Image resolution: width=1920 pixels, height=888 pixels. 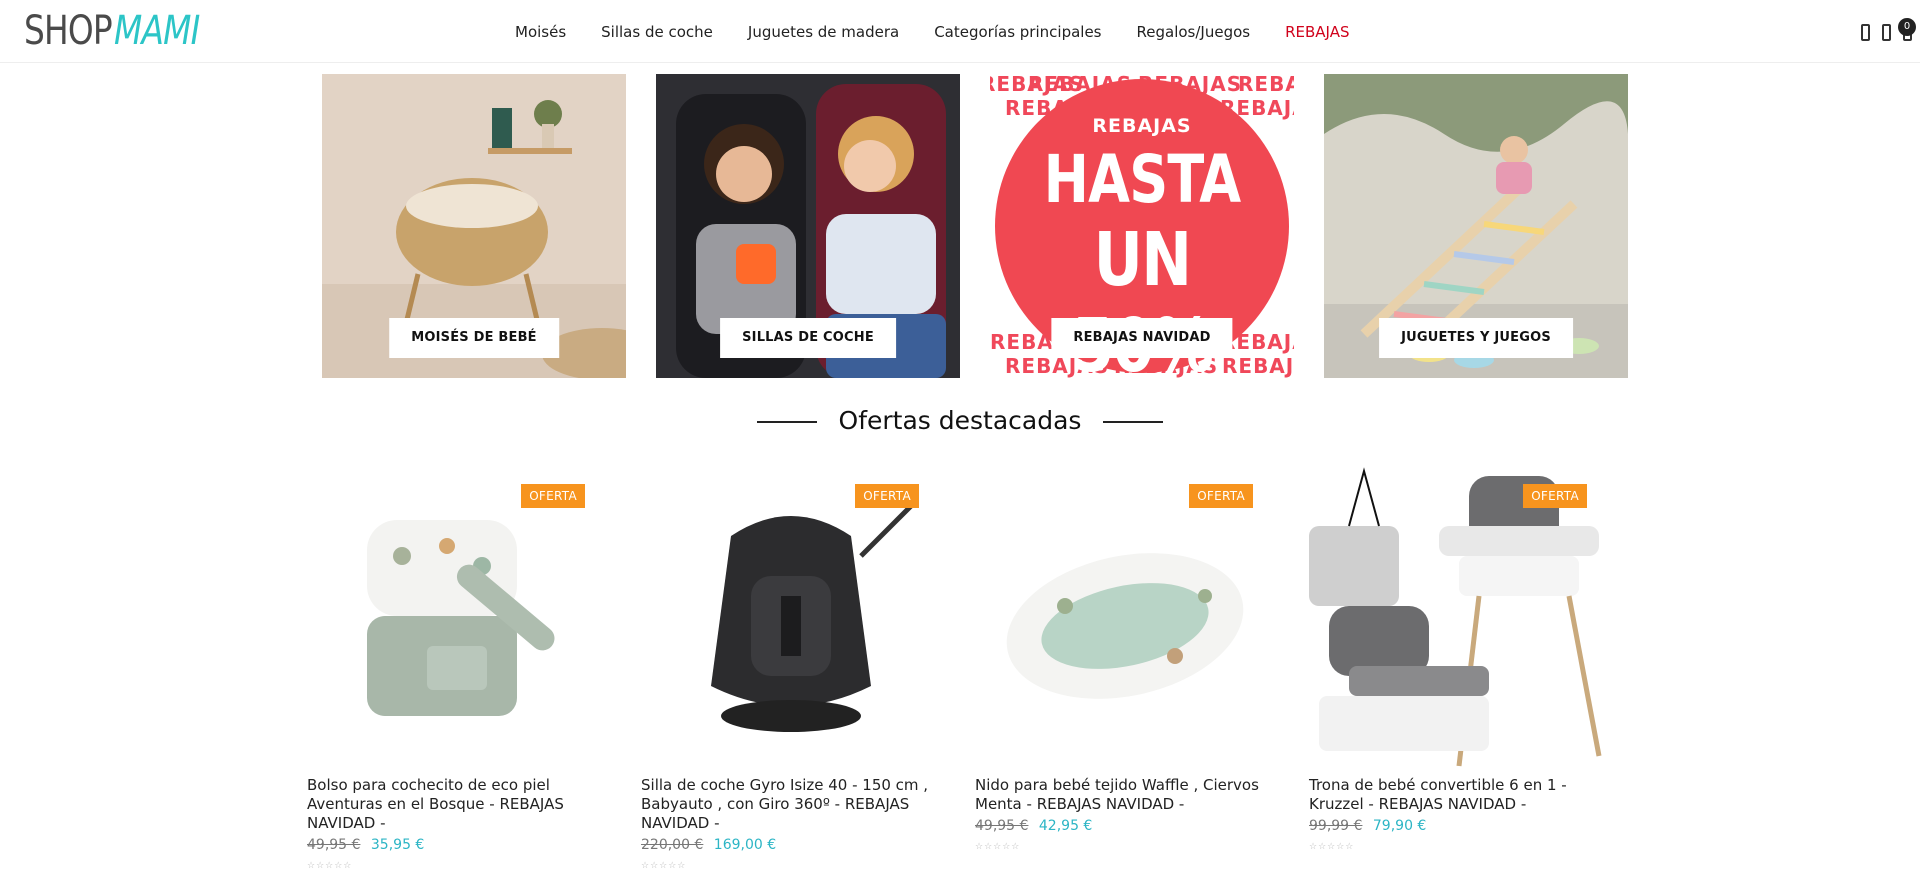 What do you see at coordinates (1194, 32) in the screenshot?
I see `nav-regalos-juegos: Regalos/Juegos` at bounding box center [1194, 32].